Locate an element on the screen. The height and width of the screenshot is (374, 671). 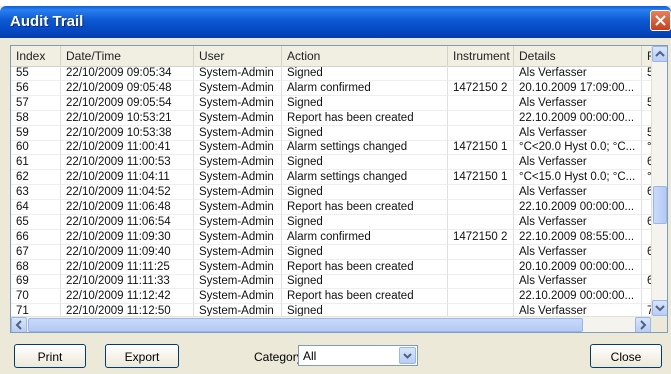
column-header-index: Index is located at coordinates (36, 56).